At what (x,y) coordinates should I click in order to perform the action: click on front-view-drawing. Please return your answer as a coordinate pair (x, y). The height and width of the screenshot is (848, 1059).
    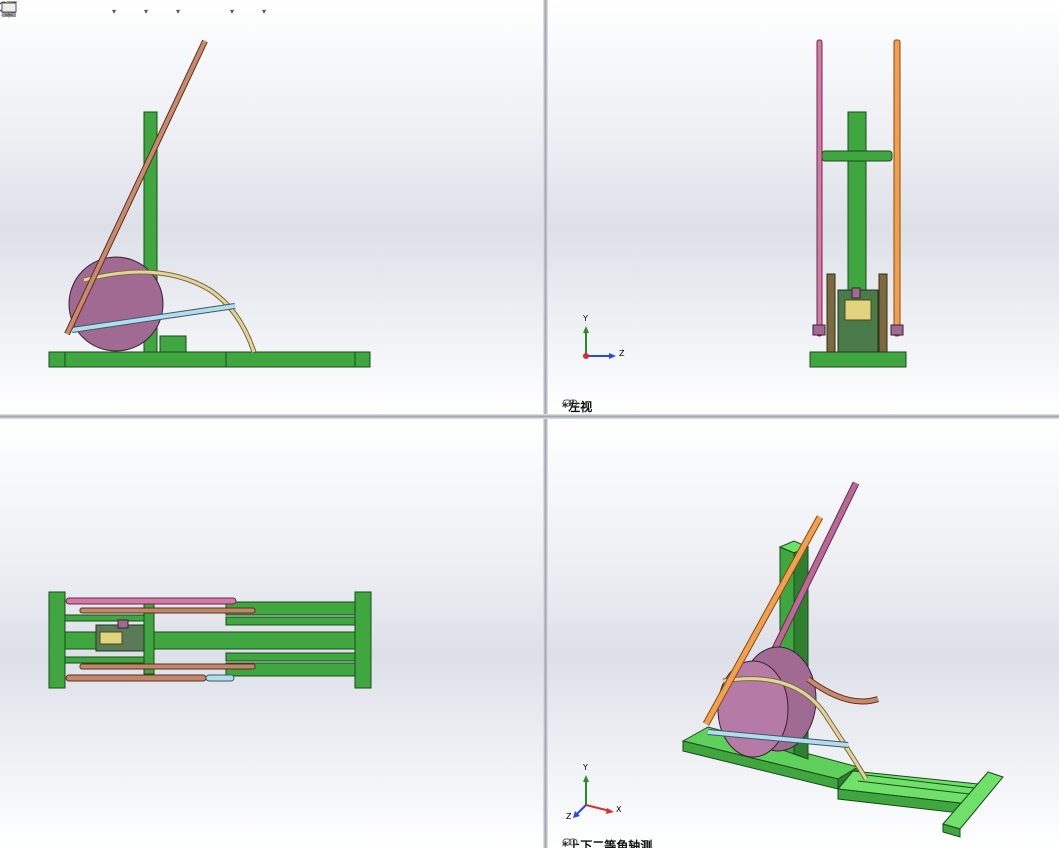
    Looking at the image, I should click on (209, 203).